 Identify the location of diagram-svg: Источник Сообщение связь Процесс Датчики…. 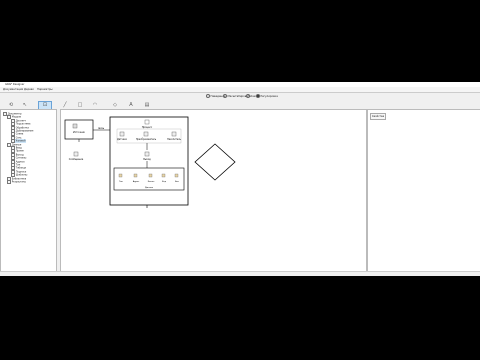
(150, 162).